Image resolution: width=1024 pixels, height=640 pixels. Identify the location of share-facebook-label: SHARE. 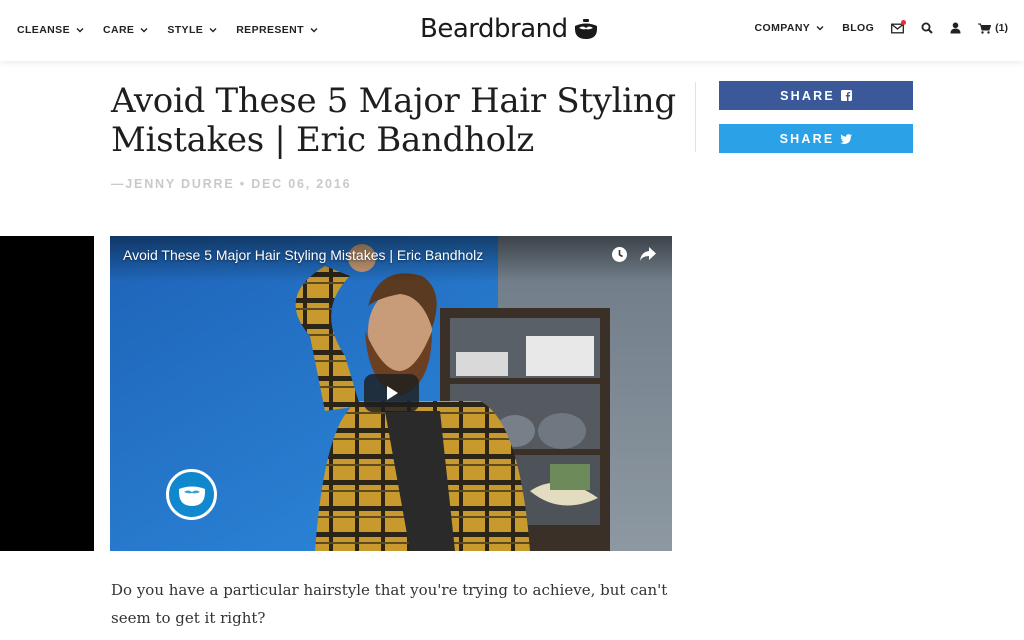
(807, 95).